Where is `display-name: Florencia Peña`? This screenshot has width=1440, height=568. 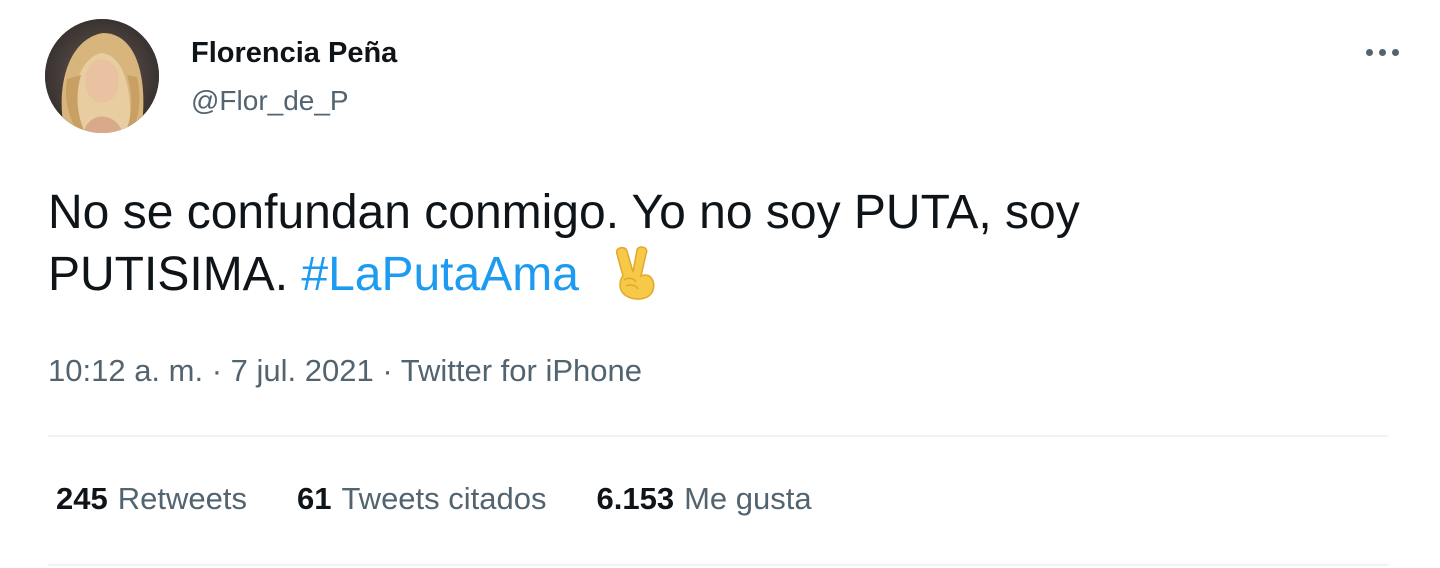 display-name: Florencia Peña is located at coordinates (294, 53).